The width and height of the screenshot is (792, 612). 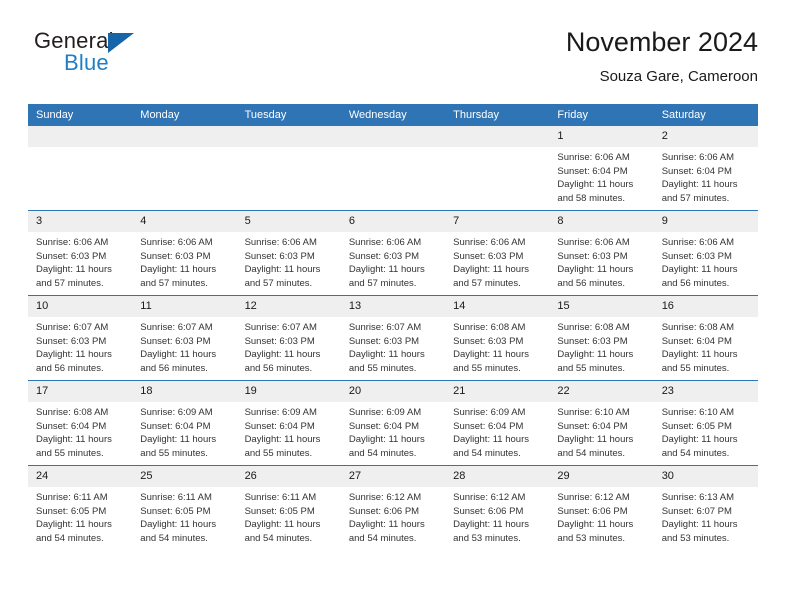 I want to click on day-number: 28, so click(x=497, y=476).